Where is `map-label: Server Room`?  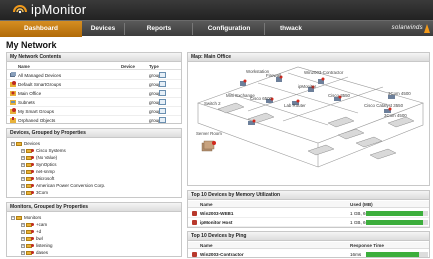
map-label: Server Room is located at coordinates (209, 133).